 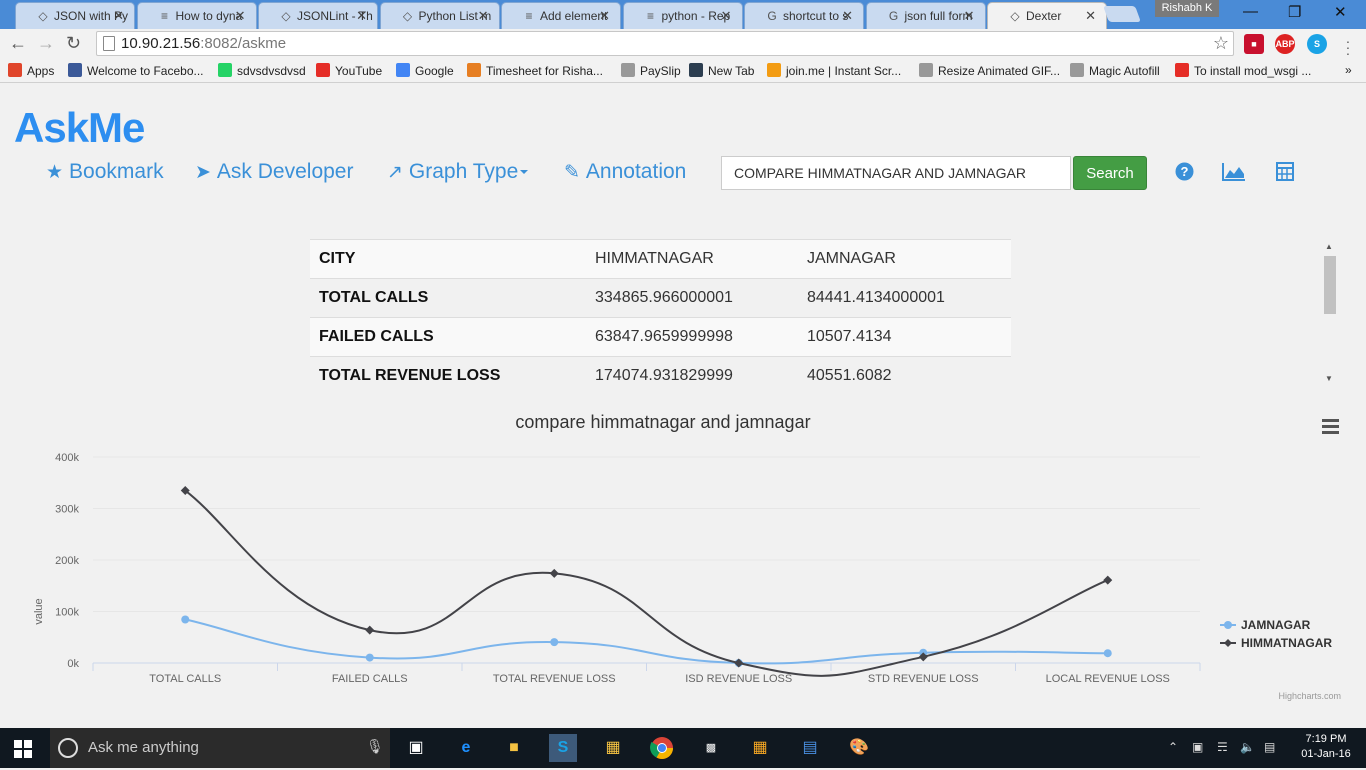 What do you see at coordinates (760, 748) in the screenshot?
I see `sublime-text-icon: ▦` at bounding box center [760, 748].